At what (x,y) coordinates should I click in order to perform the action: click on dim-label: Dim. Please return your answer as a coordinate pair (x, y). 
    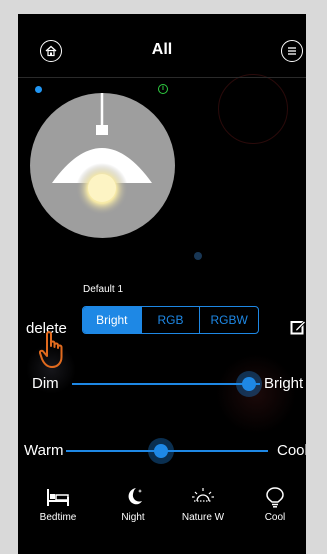
    Looking at the image, I should click on (45, 383).